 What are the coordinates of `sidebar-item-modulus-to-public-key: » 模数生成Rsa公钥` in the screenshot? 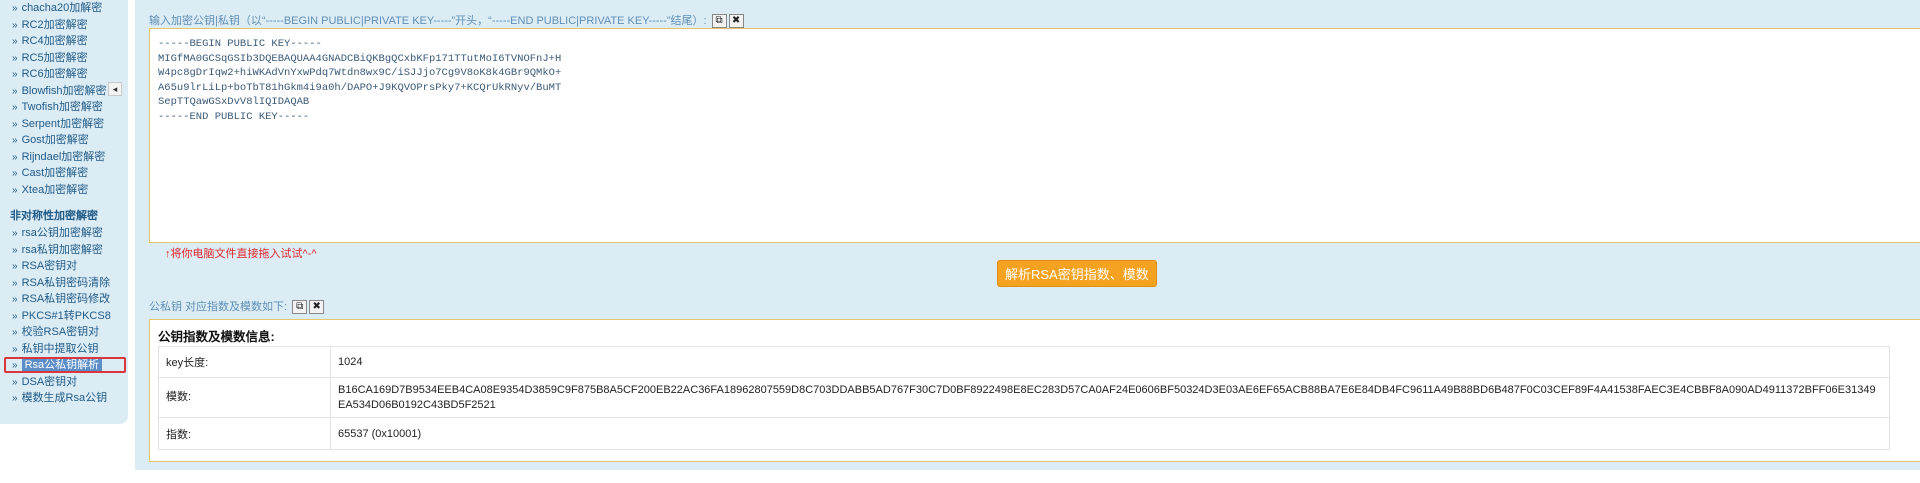 It's located at (64, 398).